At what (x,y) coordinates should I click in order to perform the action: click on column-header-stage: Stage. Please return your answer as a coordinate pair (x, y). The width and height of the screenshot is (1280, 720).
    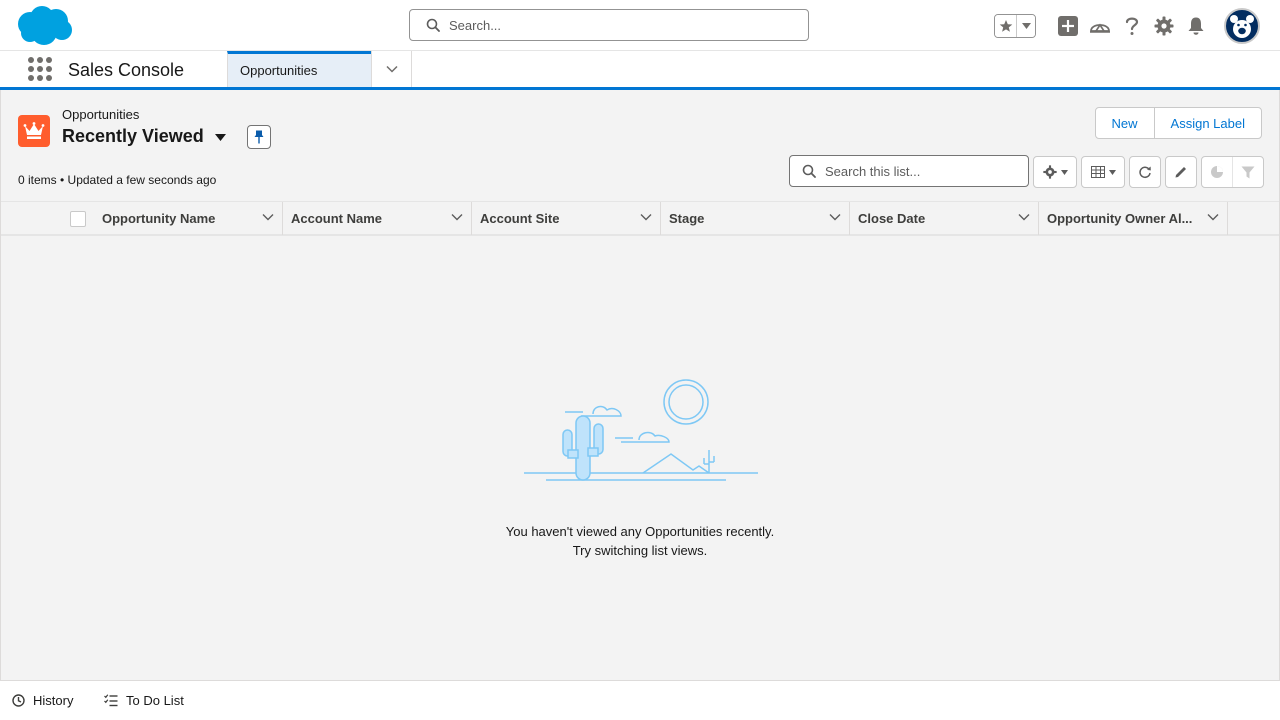
    Looking at the image, I should click on (755, 218).